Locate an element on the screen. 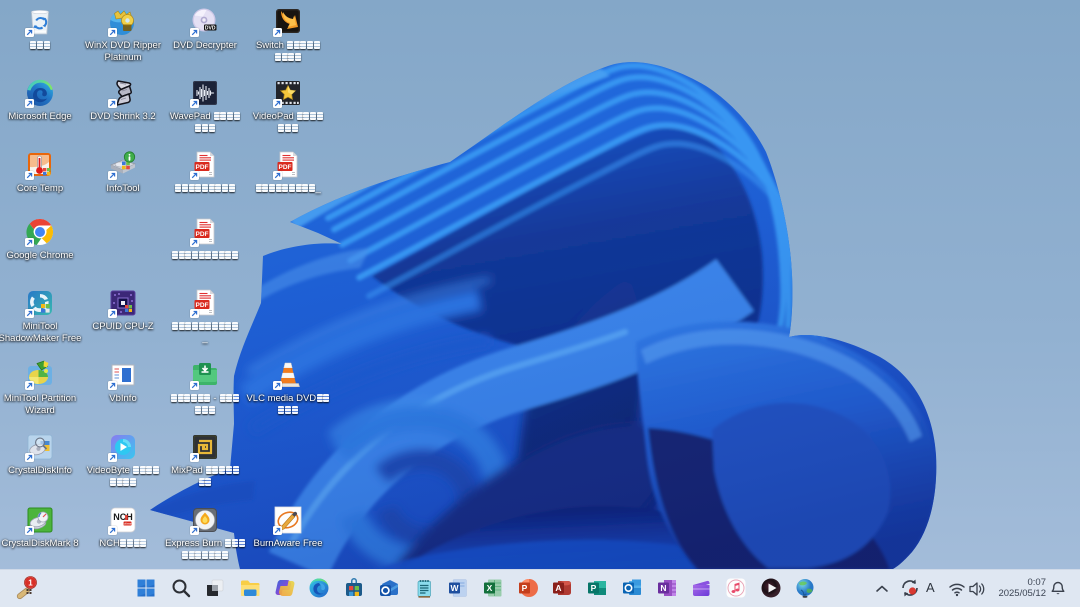  svg-text: W is located at coordinates (454, 588).